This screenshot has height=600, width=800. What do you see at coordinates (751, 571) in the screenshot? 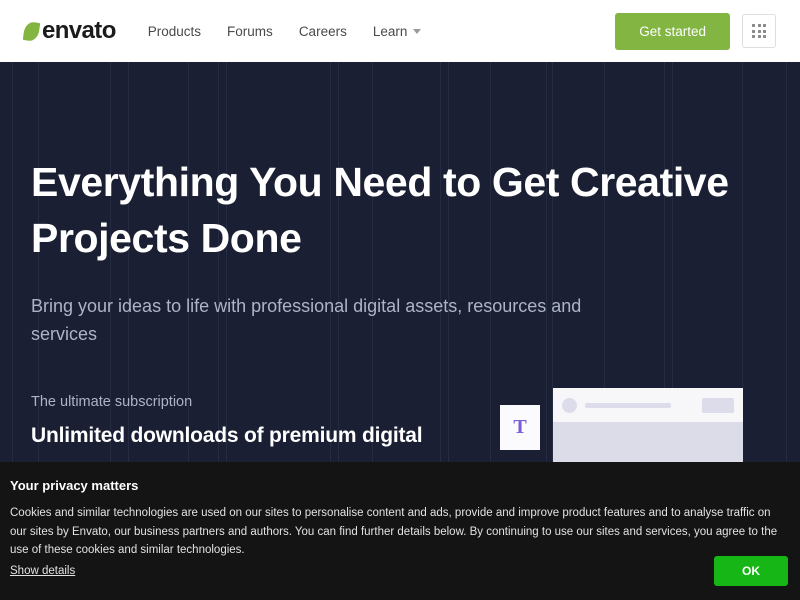
I see `accept-cookies-button: OK` at bounding box center [751, 571].